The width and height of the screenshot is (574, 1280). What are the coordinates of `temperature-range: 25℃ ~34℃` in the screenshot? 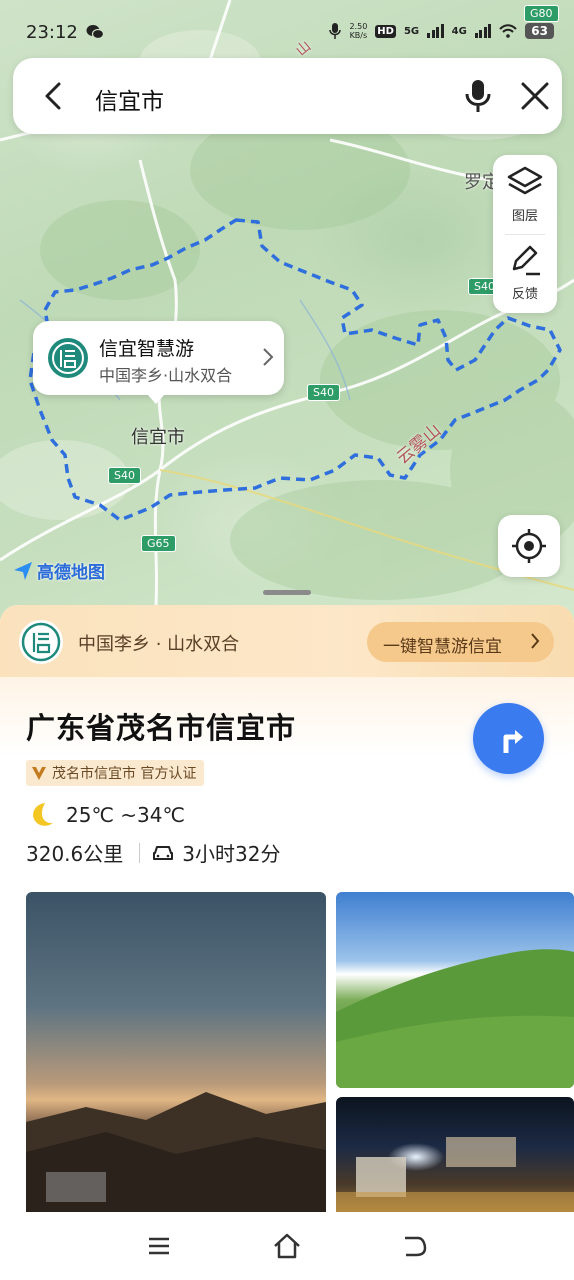 It's located at (125, 815).